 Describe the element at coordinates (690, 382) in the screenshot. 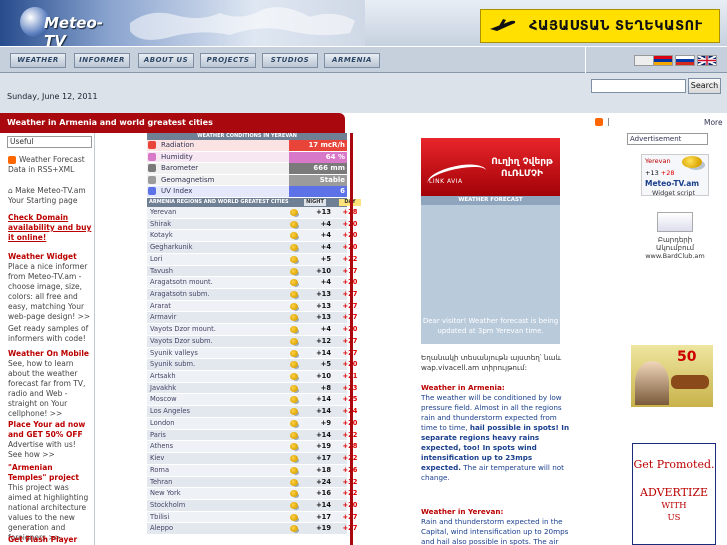

I see `guitar-image` at that location.